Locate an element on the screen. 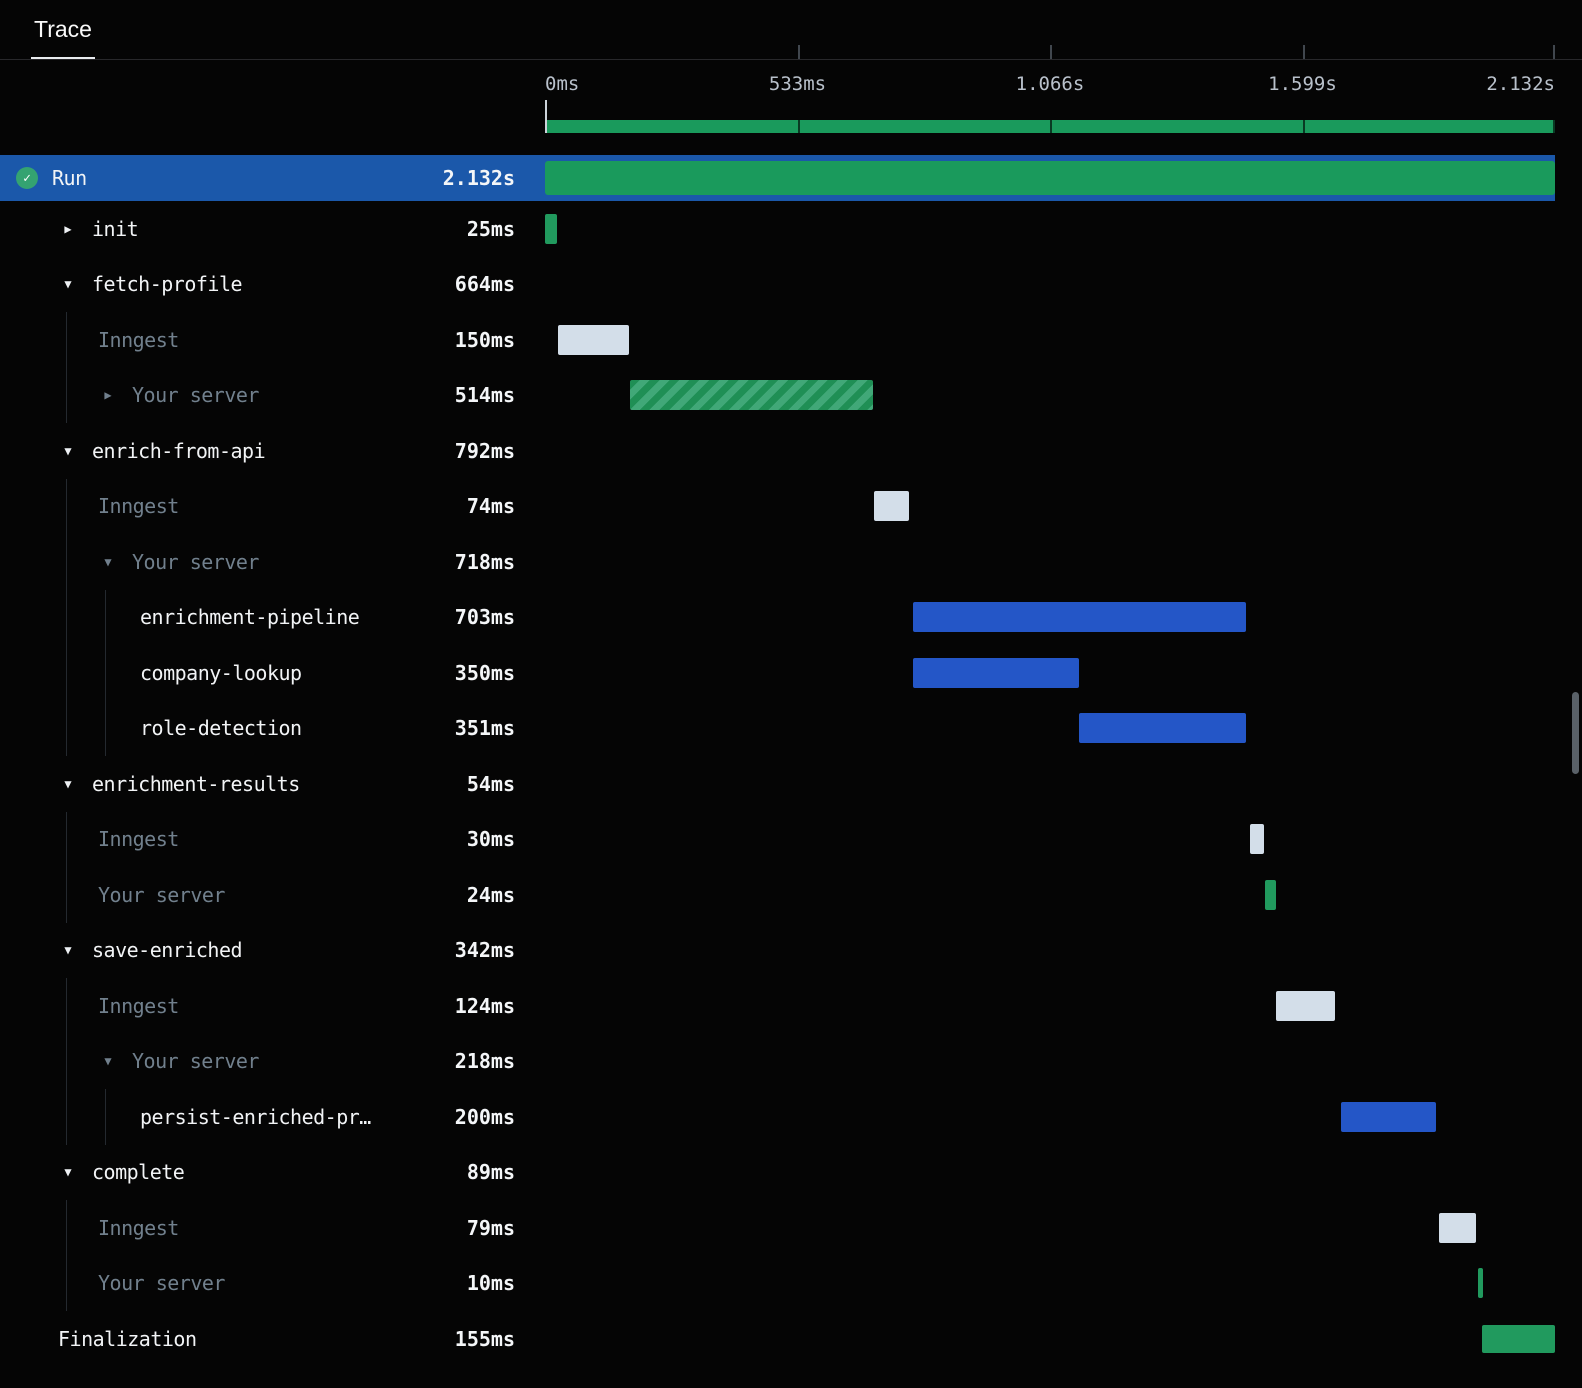  span-duration: 54ms is located at coordinates (490, 783).